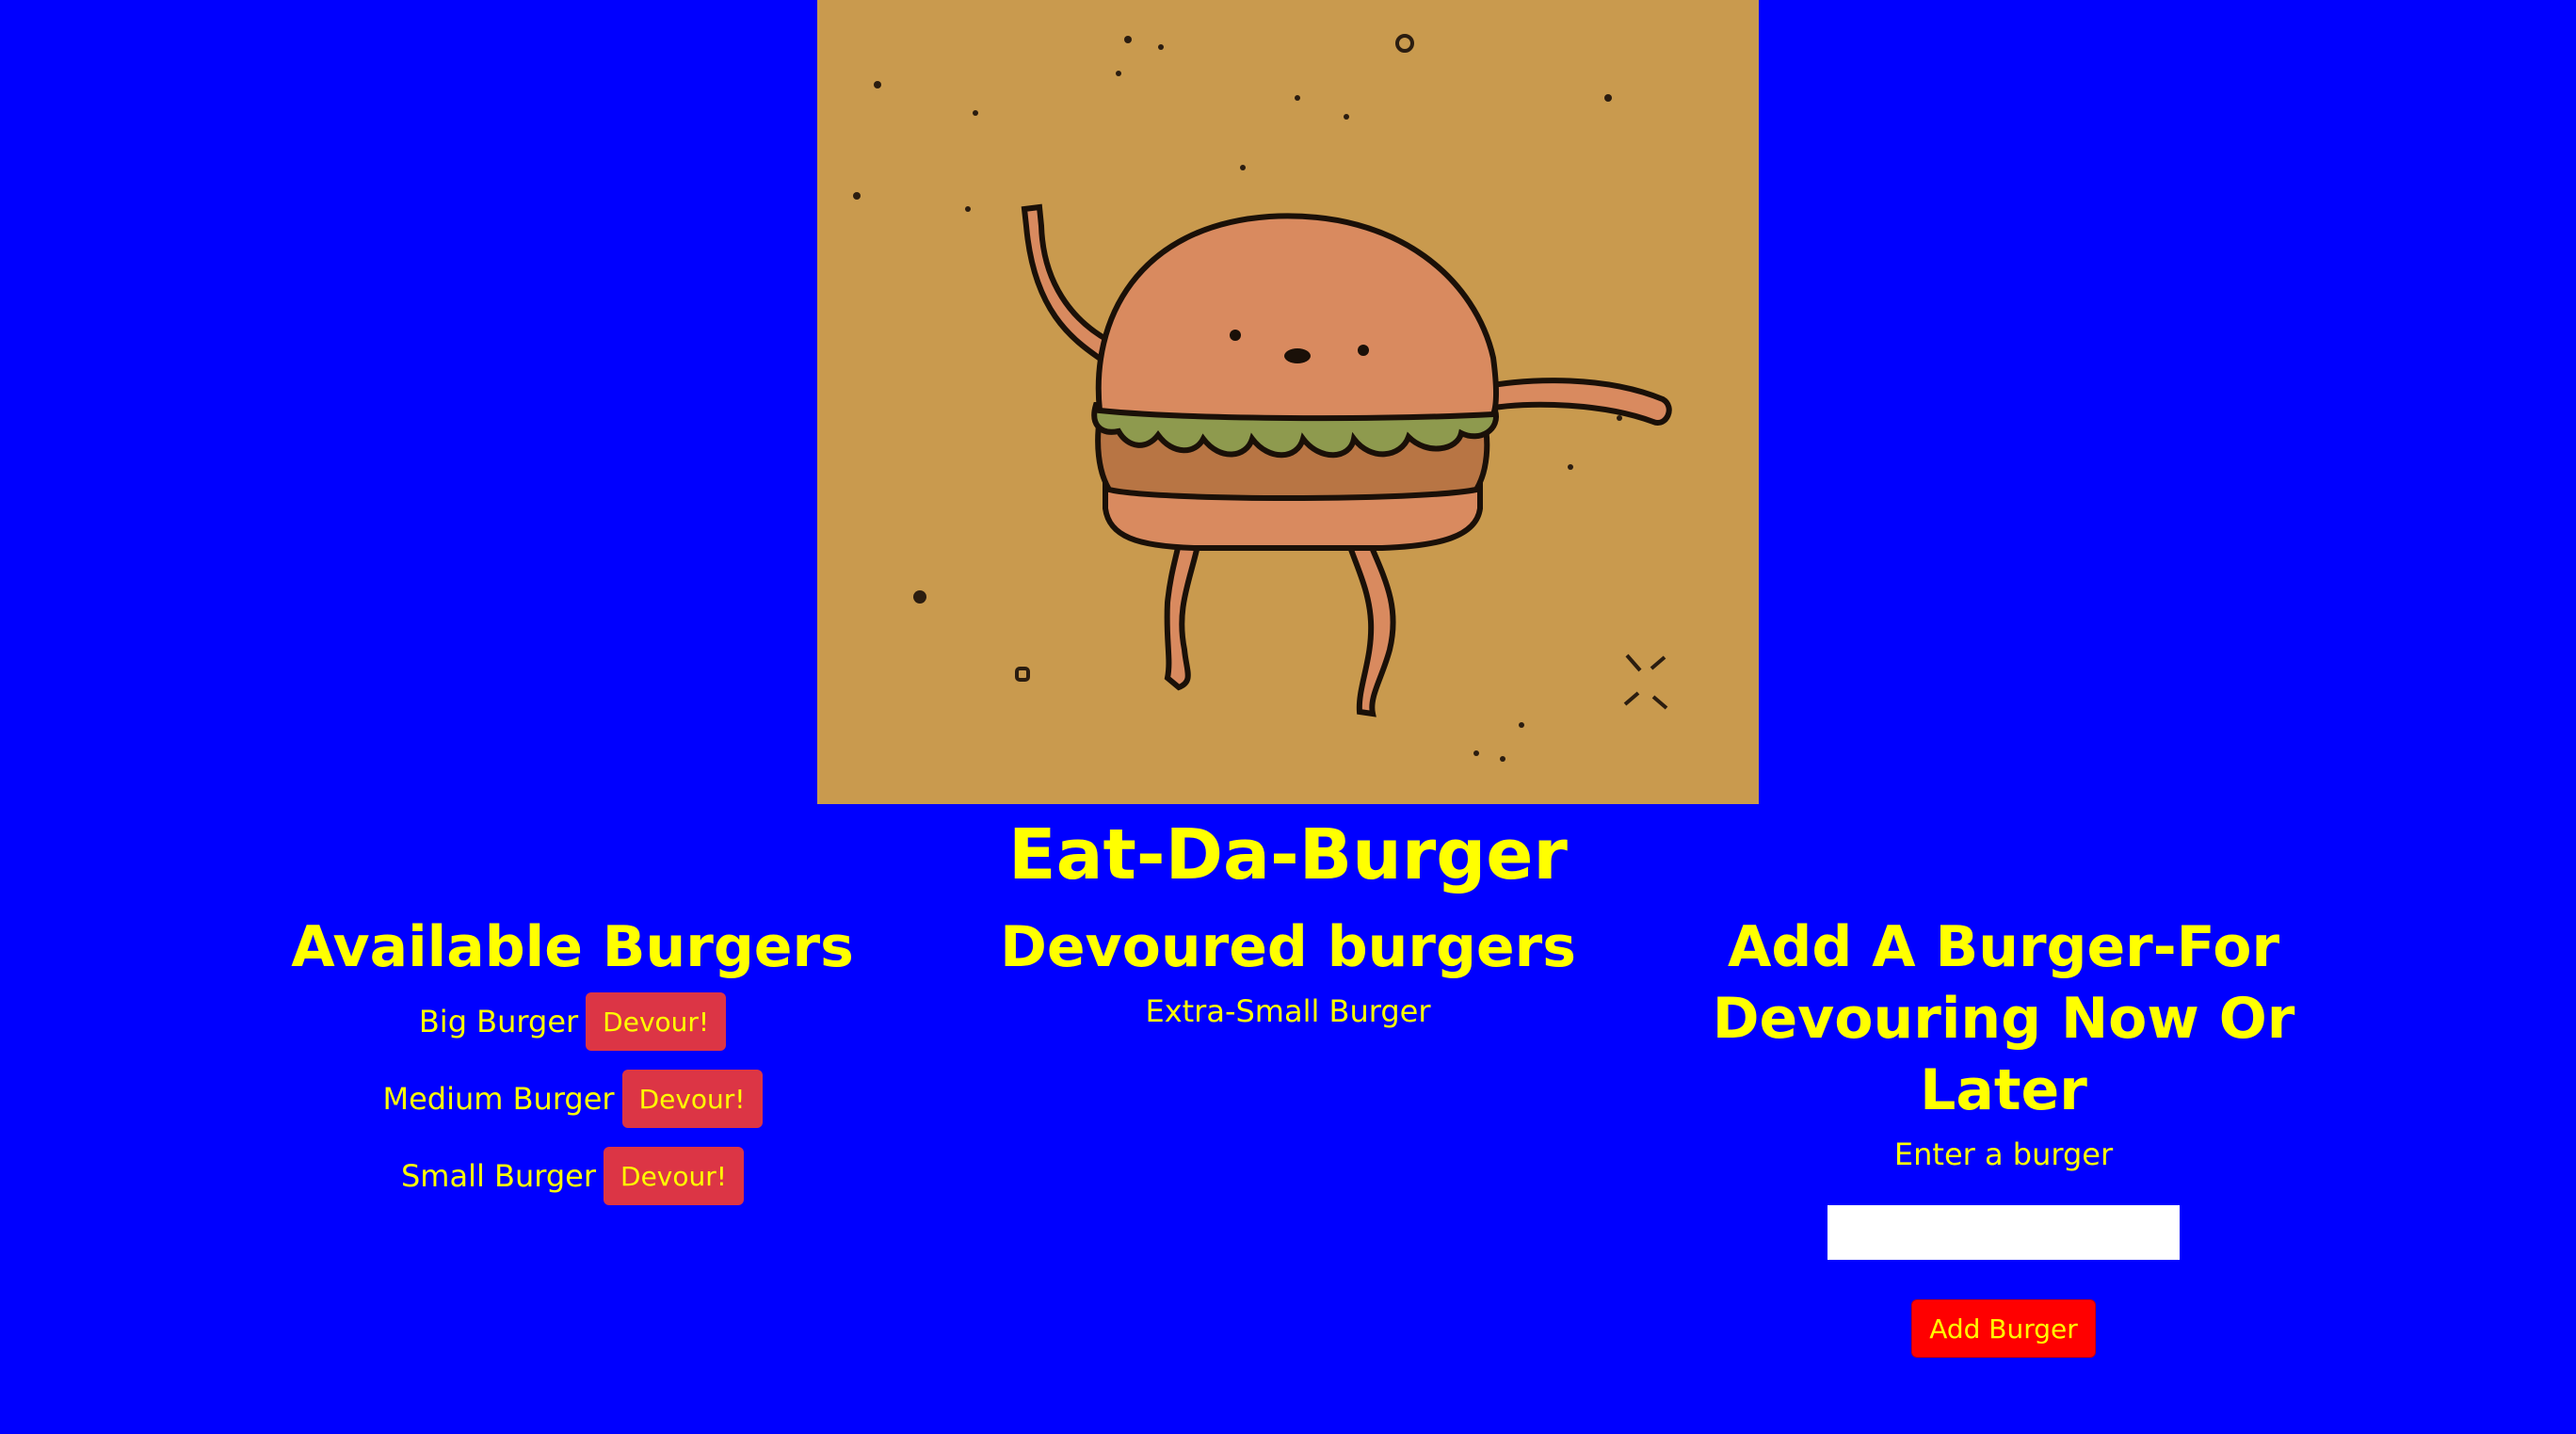  I want to click on list-item: Big Burger Devour!, so click(572, 1021).